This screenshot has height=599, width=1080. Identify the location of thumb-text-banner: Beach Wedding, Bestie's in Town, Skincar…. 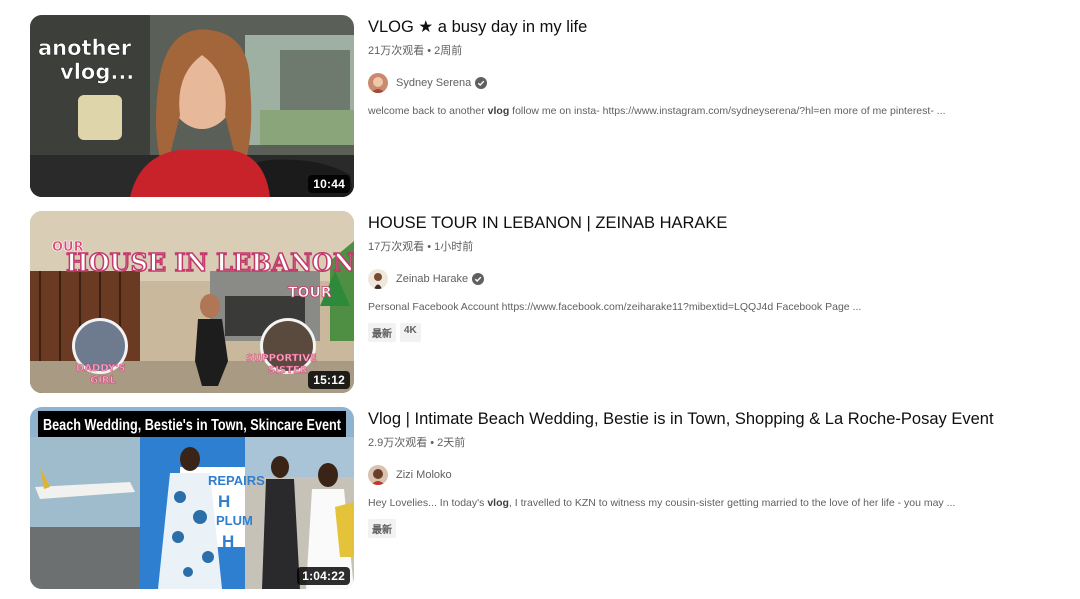
(192, 425).